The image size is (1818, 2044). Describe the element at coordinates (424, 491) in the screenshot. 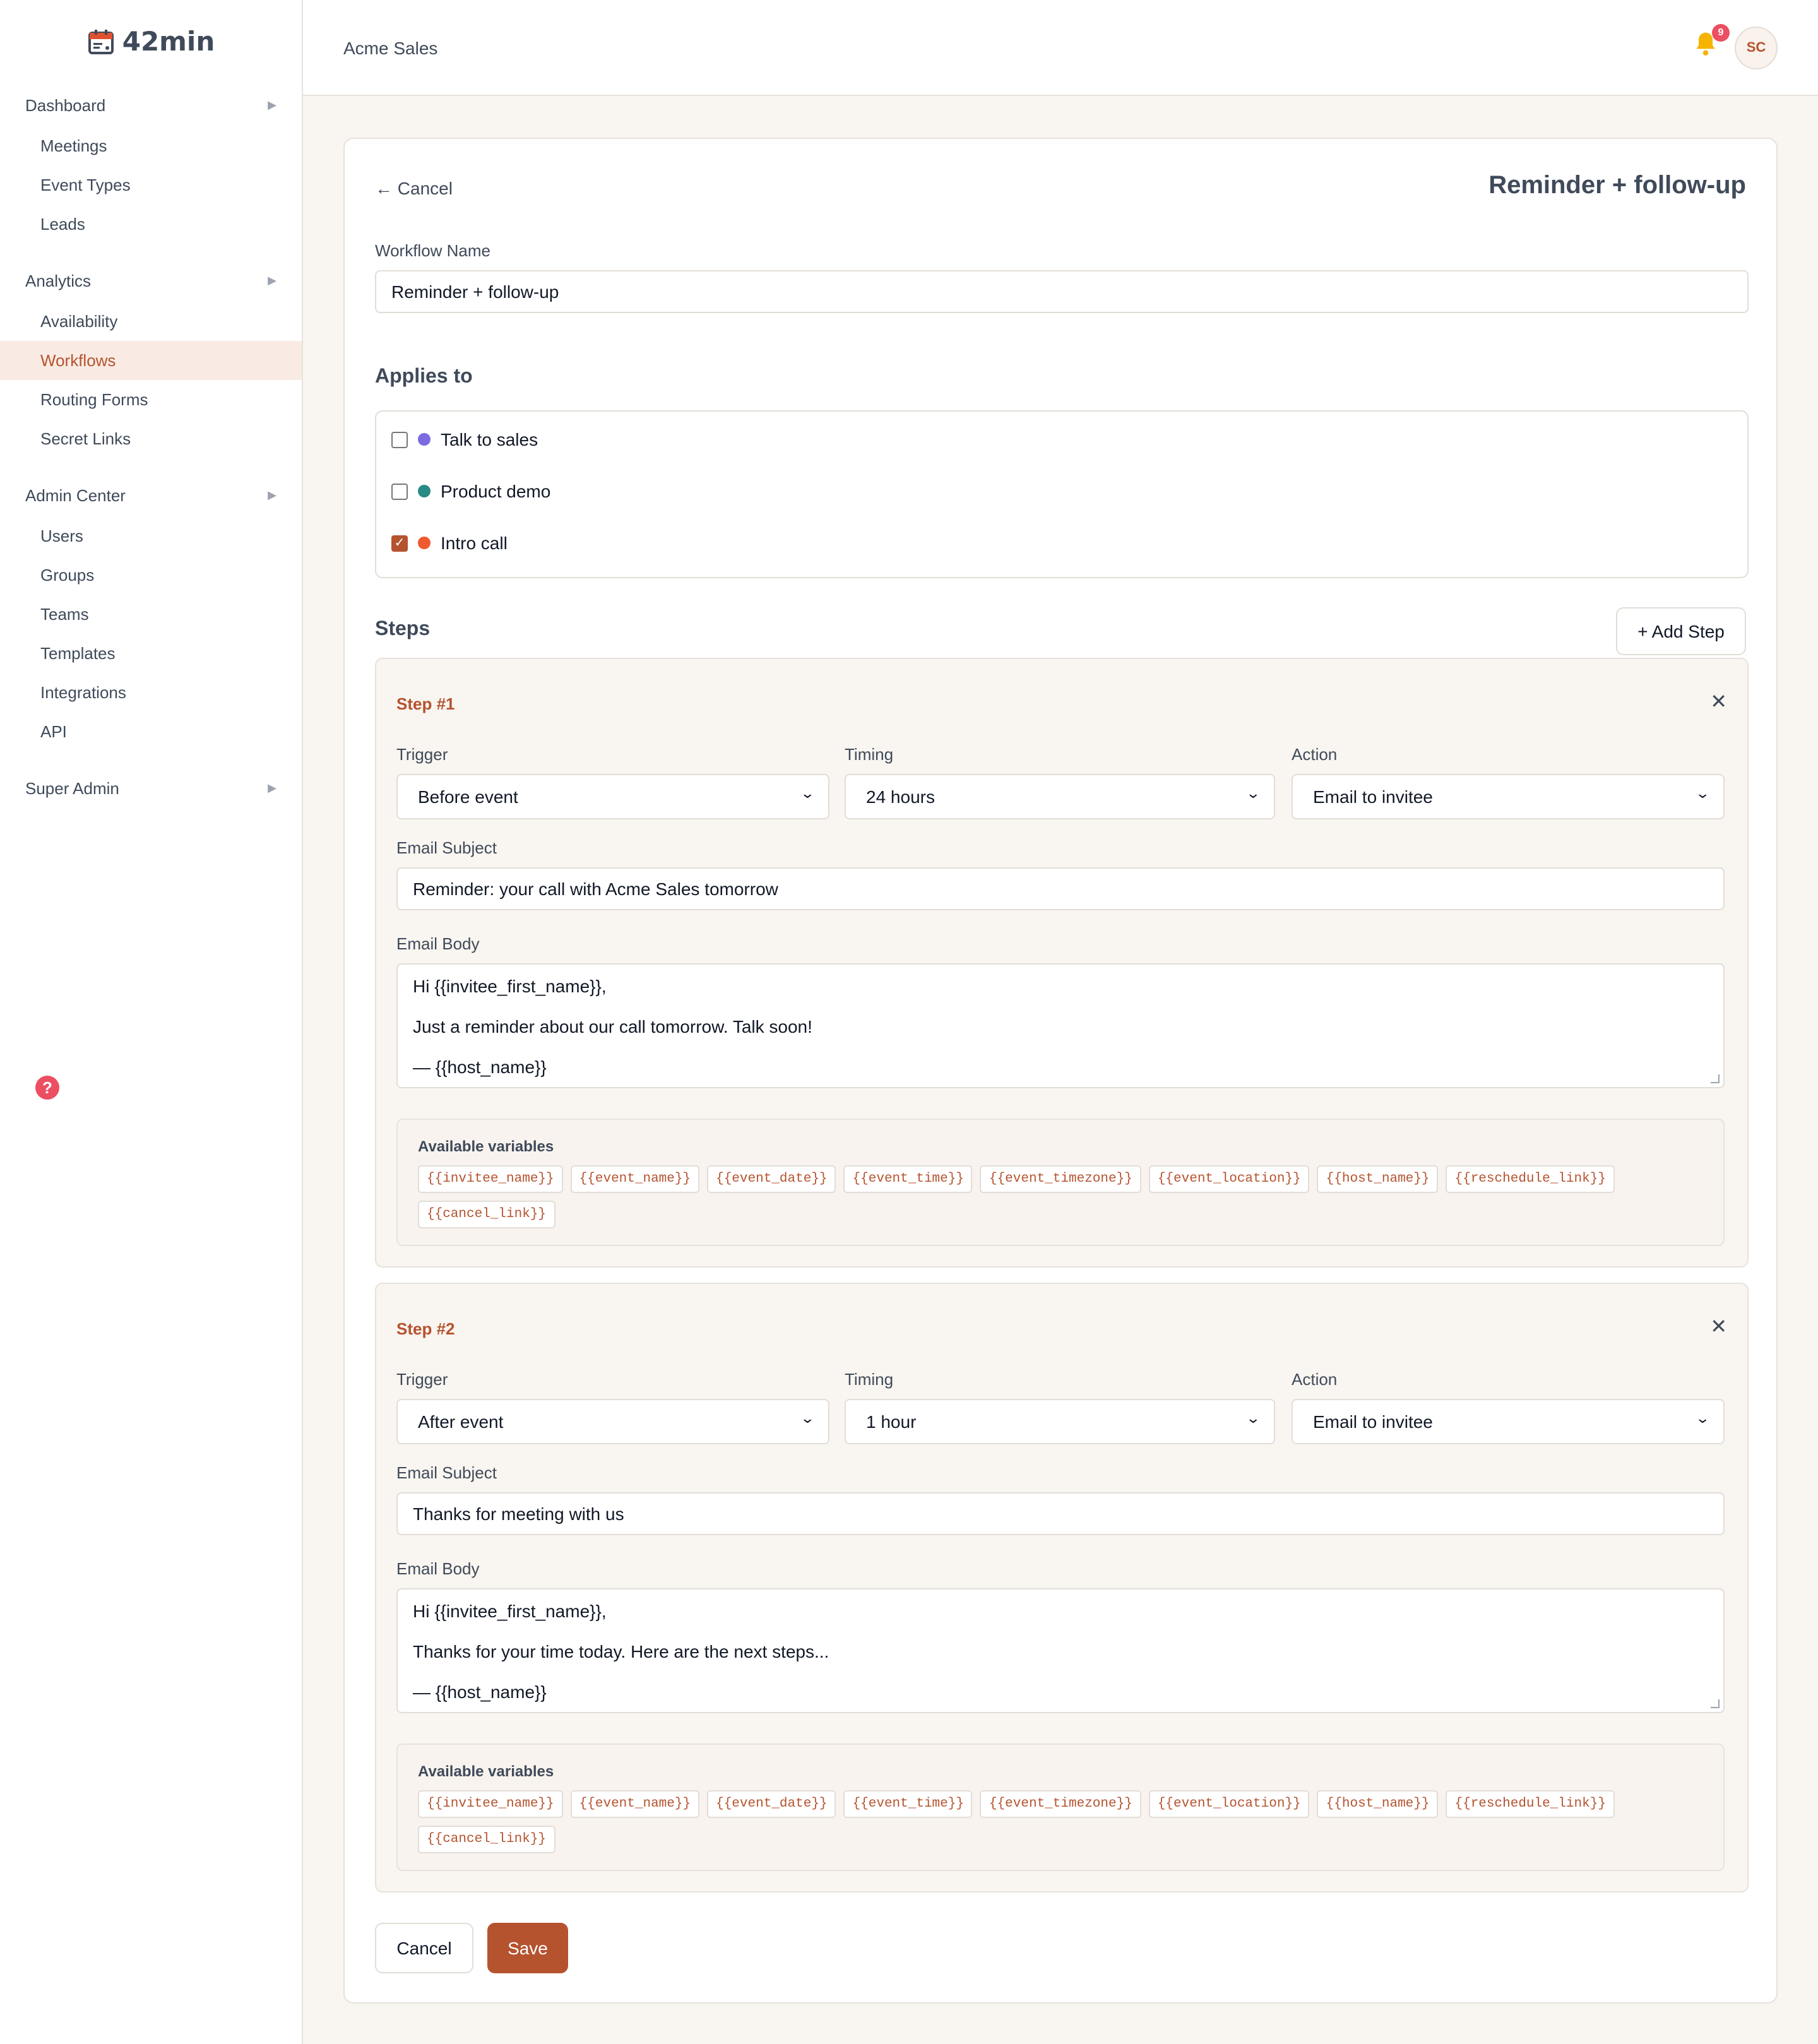

I see `event-color-dot` at that location.